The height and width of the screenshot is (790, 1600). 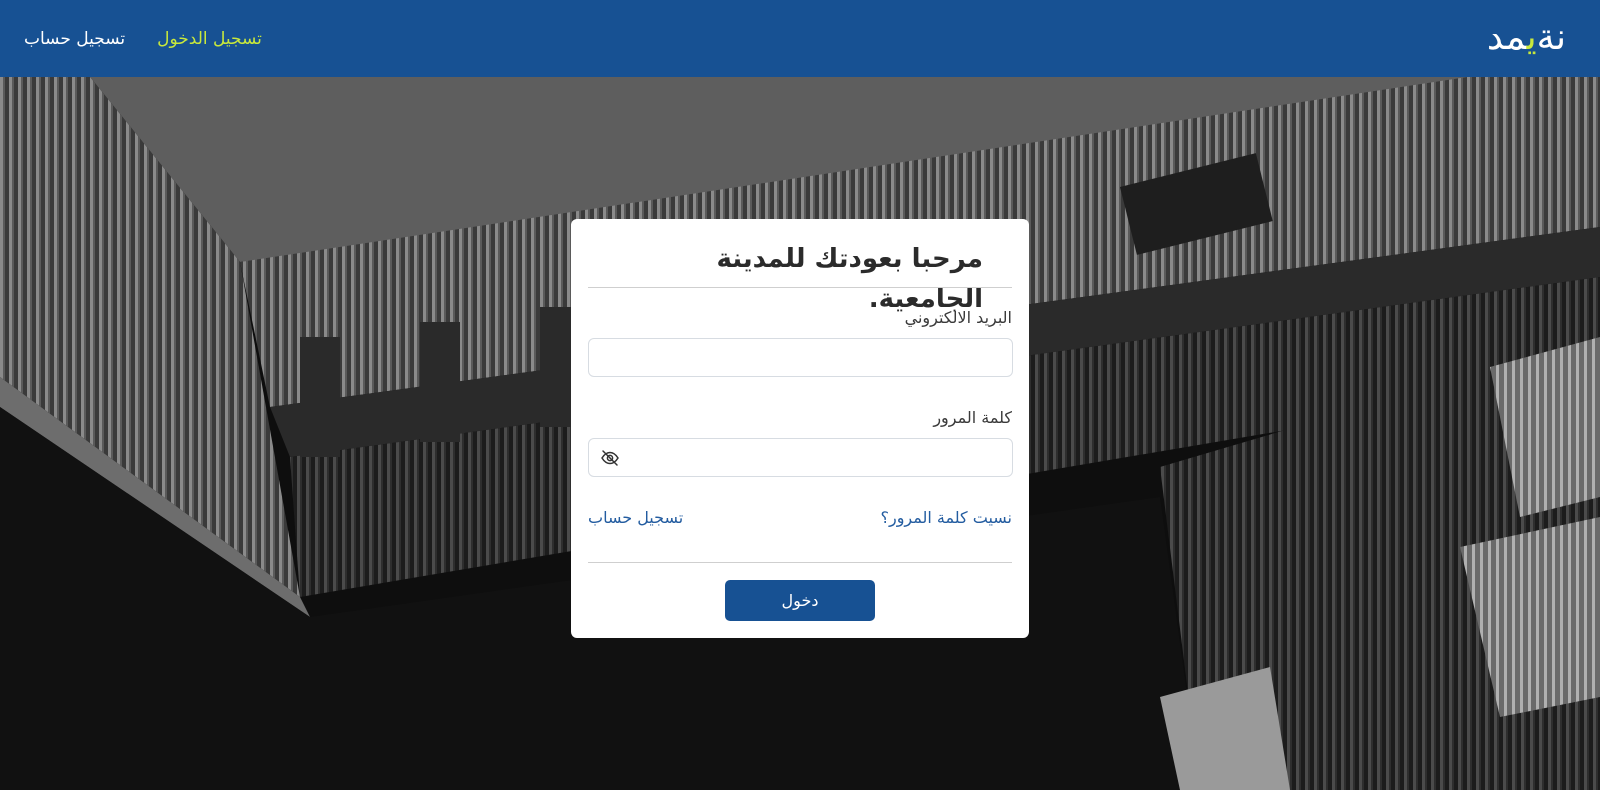 I want to click on brand-logo-accent: ي, so click(x=1531, y=37).